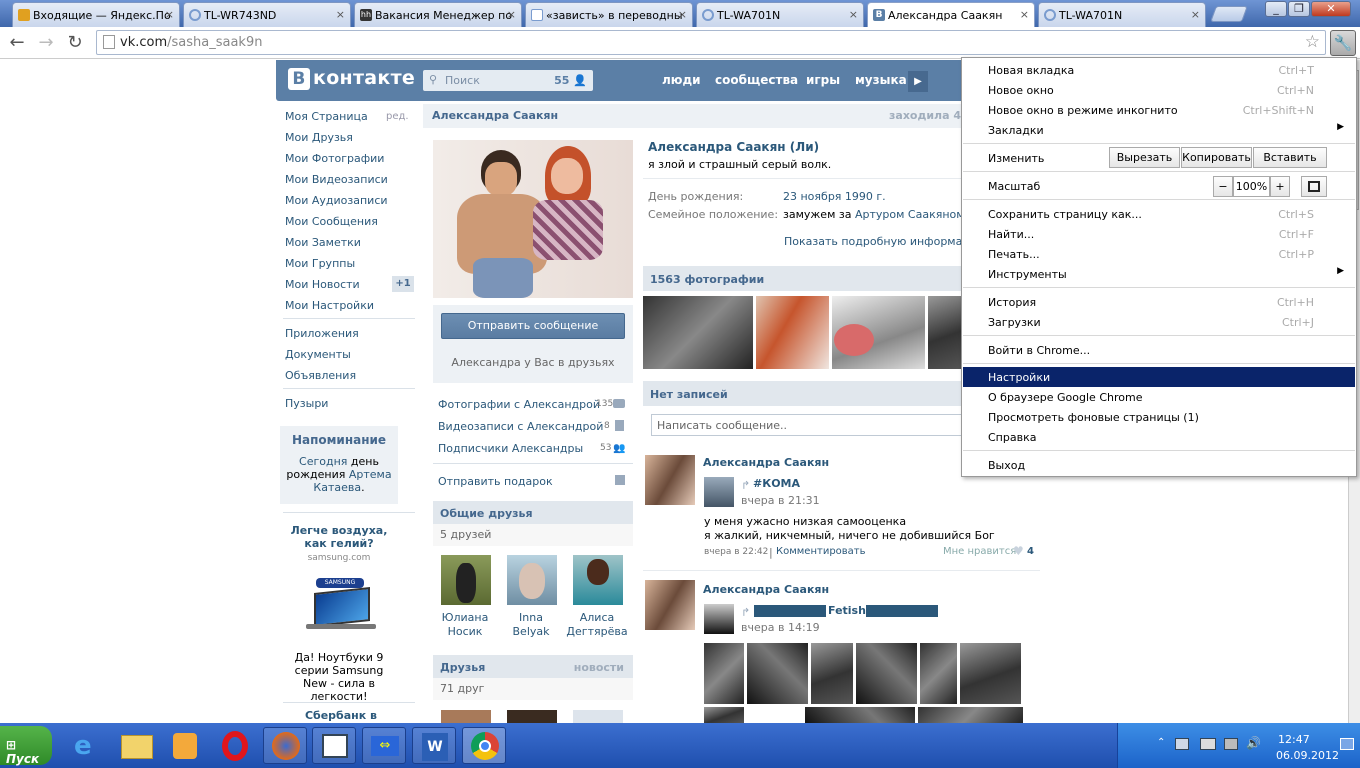 Image resolution: width=1360 pixels, height=768 pixels. I want to click on menu-my-settings: Мои Настройки, so click(329, 305).